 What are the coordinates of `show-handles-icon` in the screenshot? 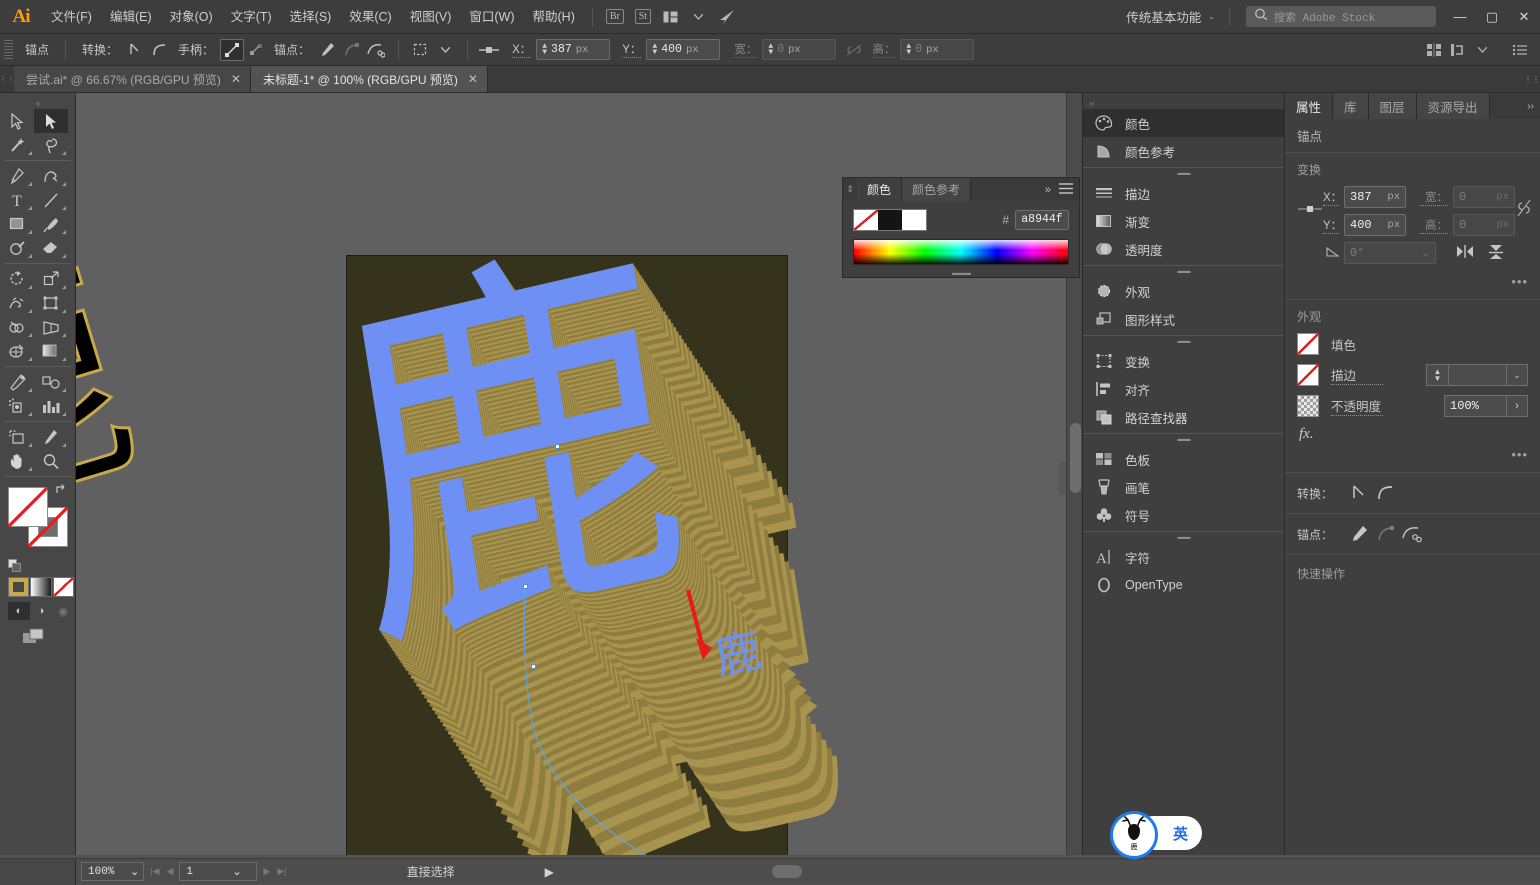 It's located at (232, 49).